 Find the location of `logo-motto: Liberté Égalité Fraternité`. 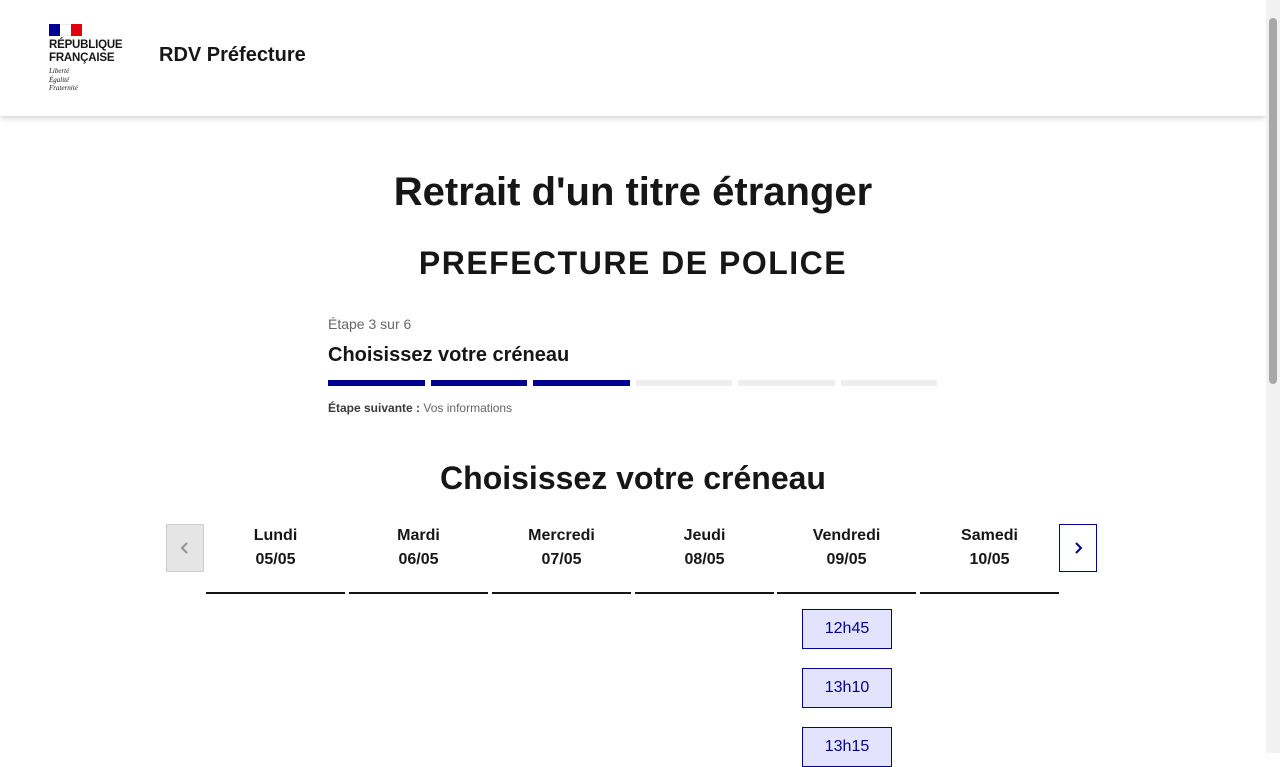

logo-motto: Liberté Égalité Fraternité is located at coordinates (63, 79).